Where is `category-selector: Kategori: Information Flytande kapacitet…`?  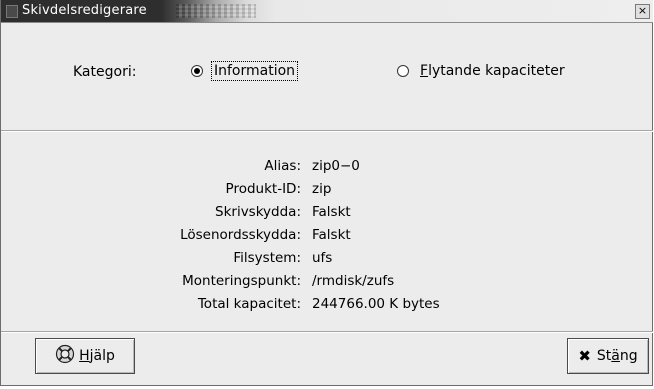 category-selector: Kategori: Information Flytande kapacitet… is located at coordinates (327, 73).